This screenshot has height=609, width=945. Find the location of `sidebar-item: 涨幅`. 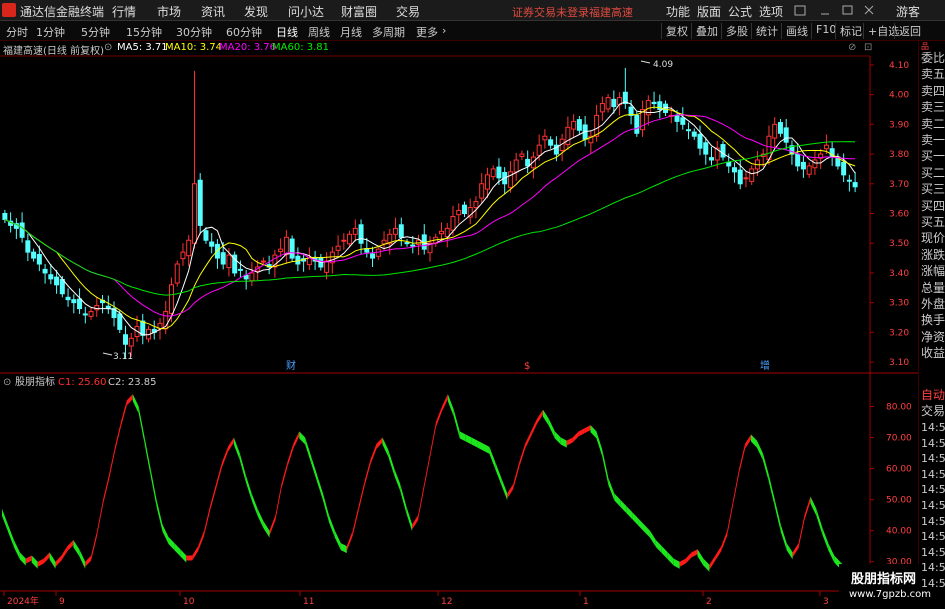

sidebar-item: 涨幅 is located at coordinates (933, 270).